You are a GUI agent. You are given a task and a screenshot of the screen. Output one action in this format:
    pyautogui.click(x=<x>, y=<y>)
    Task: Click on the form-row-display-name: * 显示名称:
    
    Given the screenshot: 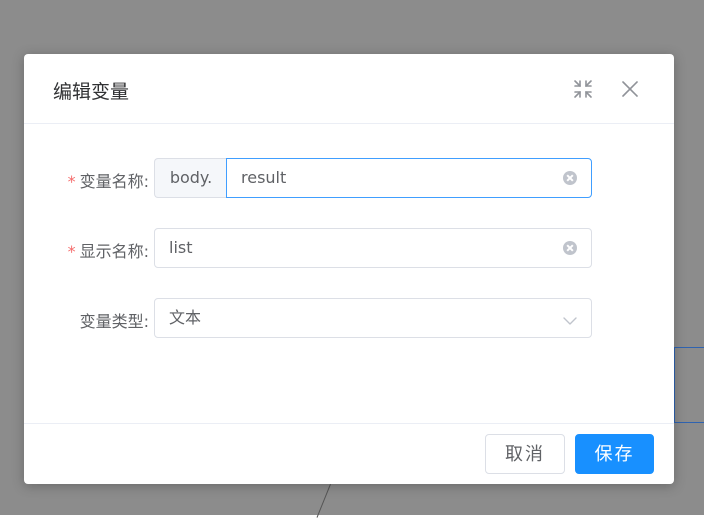 What is the action you would take?
    pyautogui.click(x=349, y=248)
    